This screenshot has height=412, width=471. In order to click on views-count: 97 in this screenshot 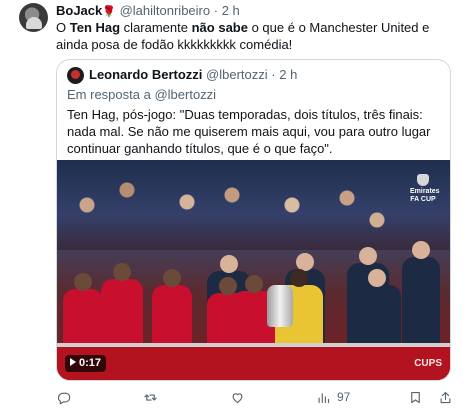, I will do `click(344, 397)`.